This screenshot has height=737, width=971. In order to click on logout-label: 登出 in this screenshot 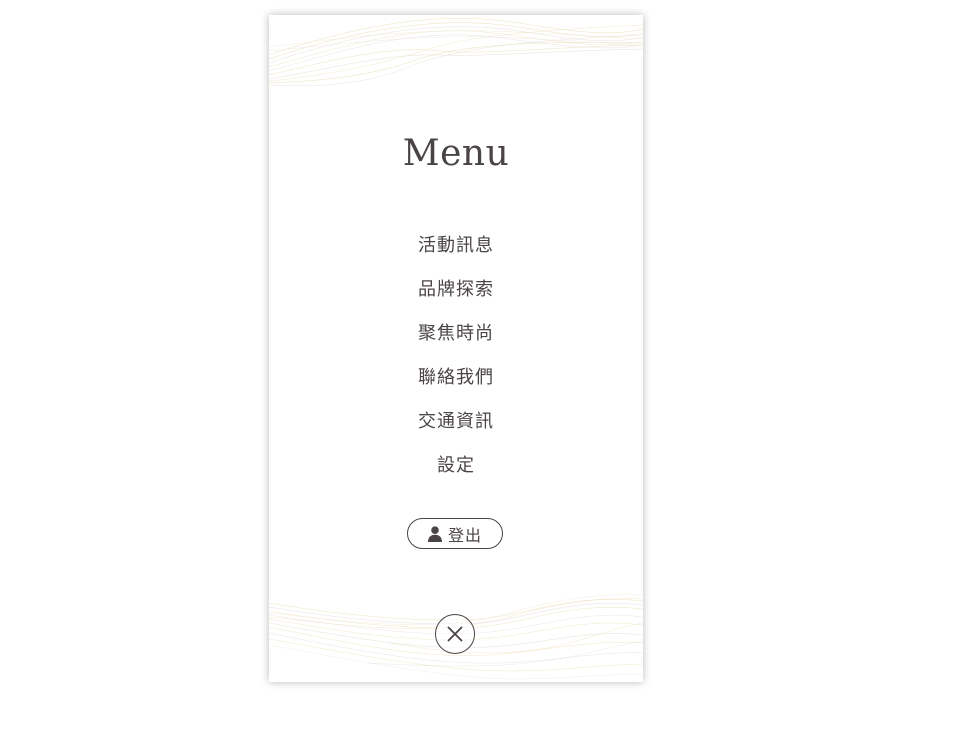, I will do `click(464, 535)`.